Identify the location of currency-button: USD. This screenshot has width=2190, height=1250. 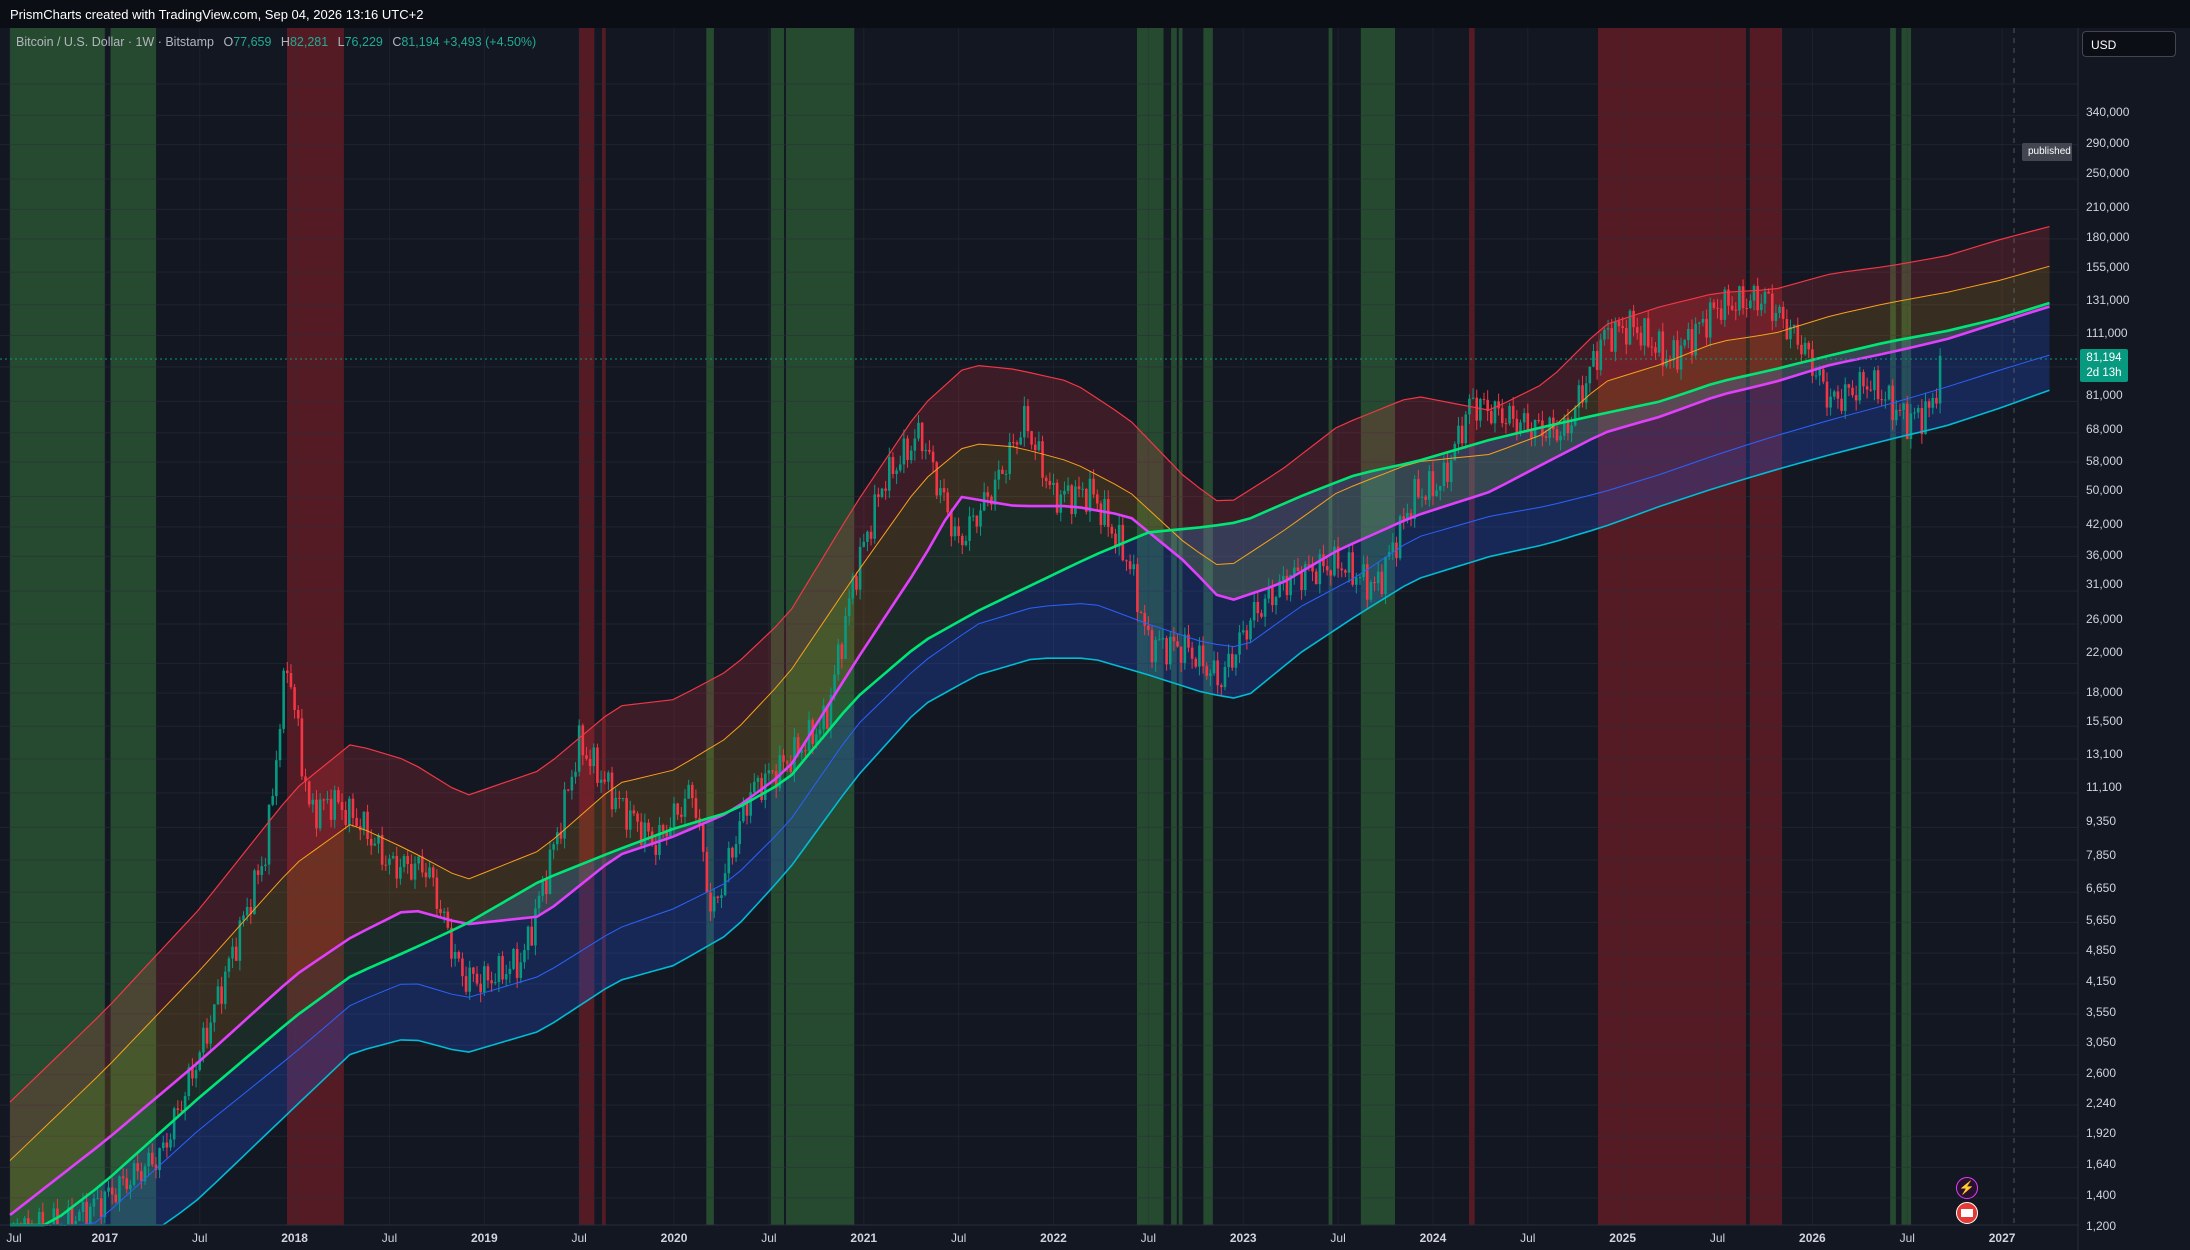
(2129, 44).